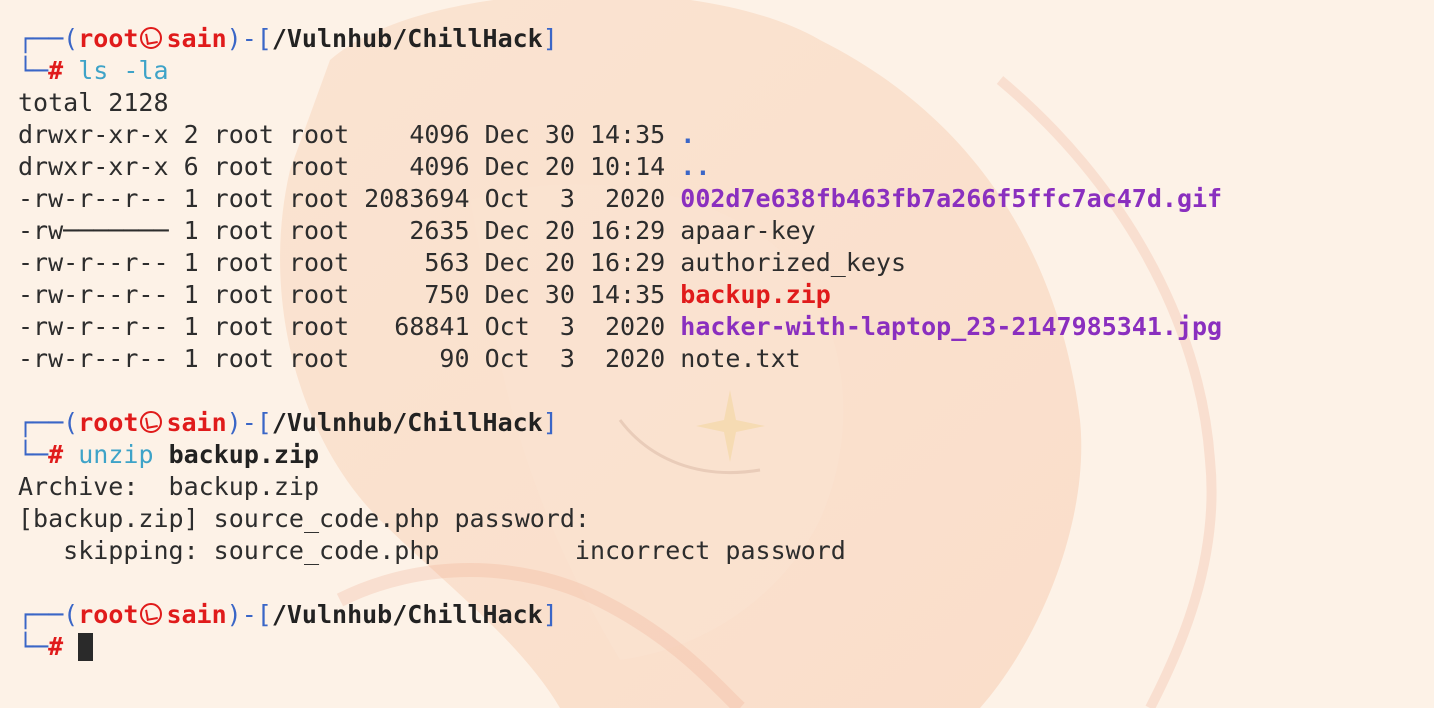 The width and height of the screenshot is (1434, 708). What do you see at coordinates (695, 166) in the screenshot?
I see `ls-row-name: ..` at bounding box center [695, 166].